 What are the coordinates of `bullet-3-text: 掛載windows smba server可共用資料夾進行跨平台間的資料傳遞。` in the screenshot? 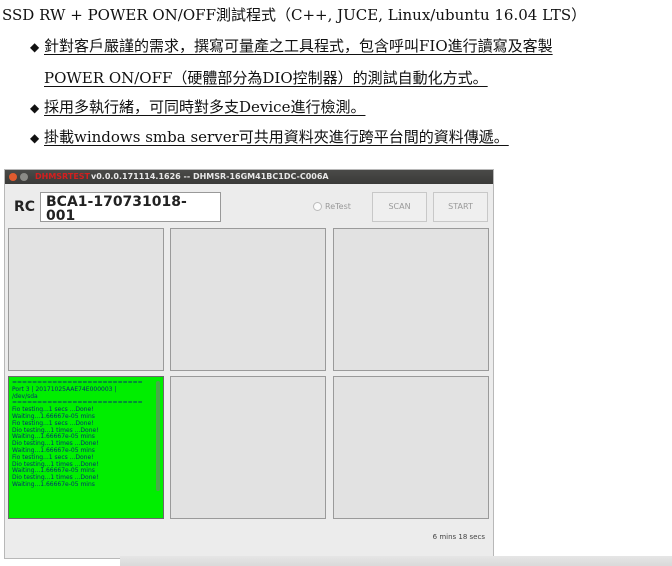 It's located at (276, 137).